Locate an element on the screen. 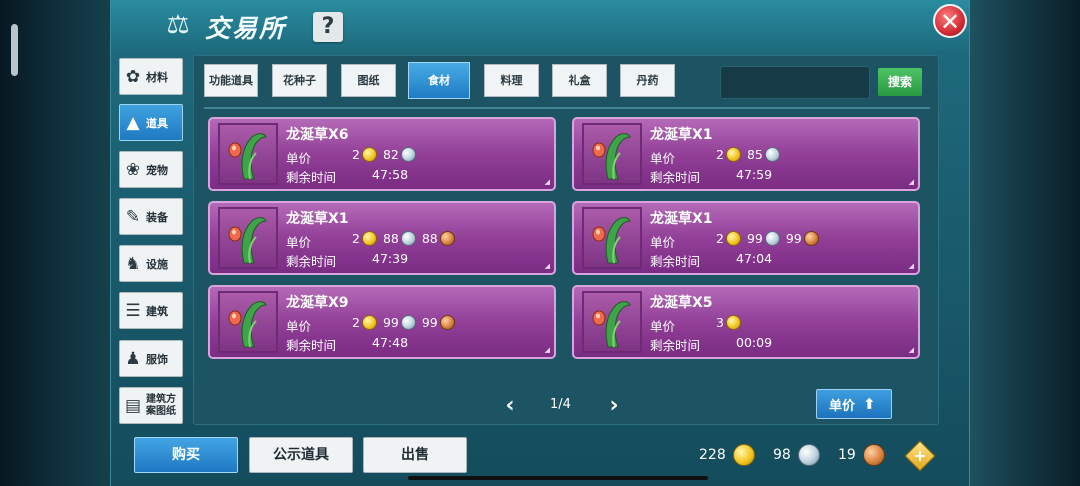  tab-dishes: 料理 is located at coordinates (511, 80).